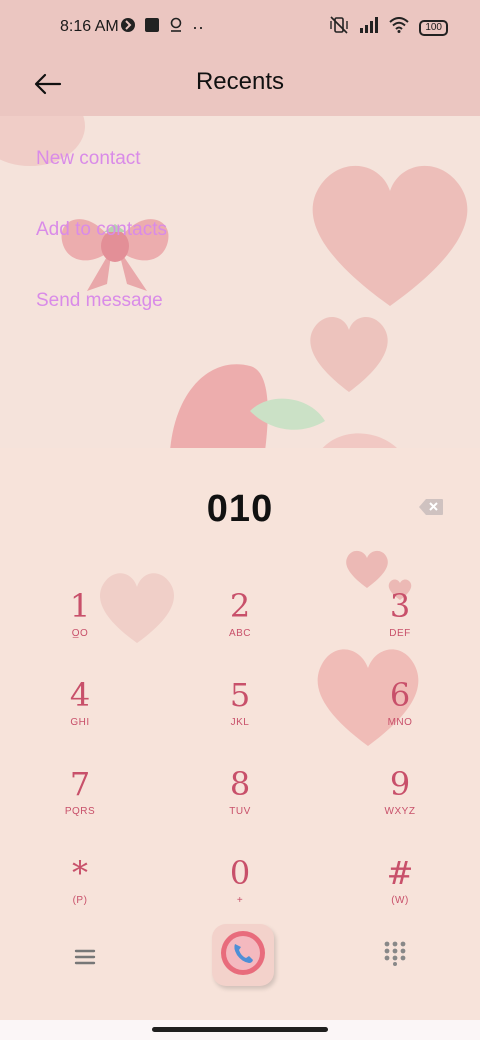 The width and height of the screenshot is (480, 1040). I want to click on key-letters: TUV, so click(240, 811).